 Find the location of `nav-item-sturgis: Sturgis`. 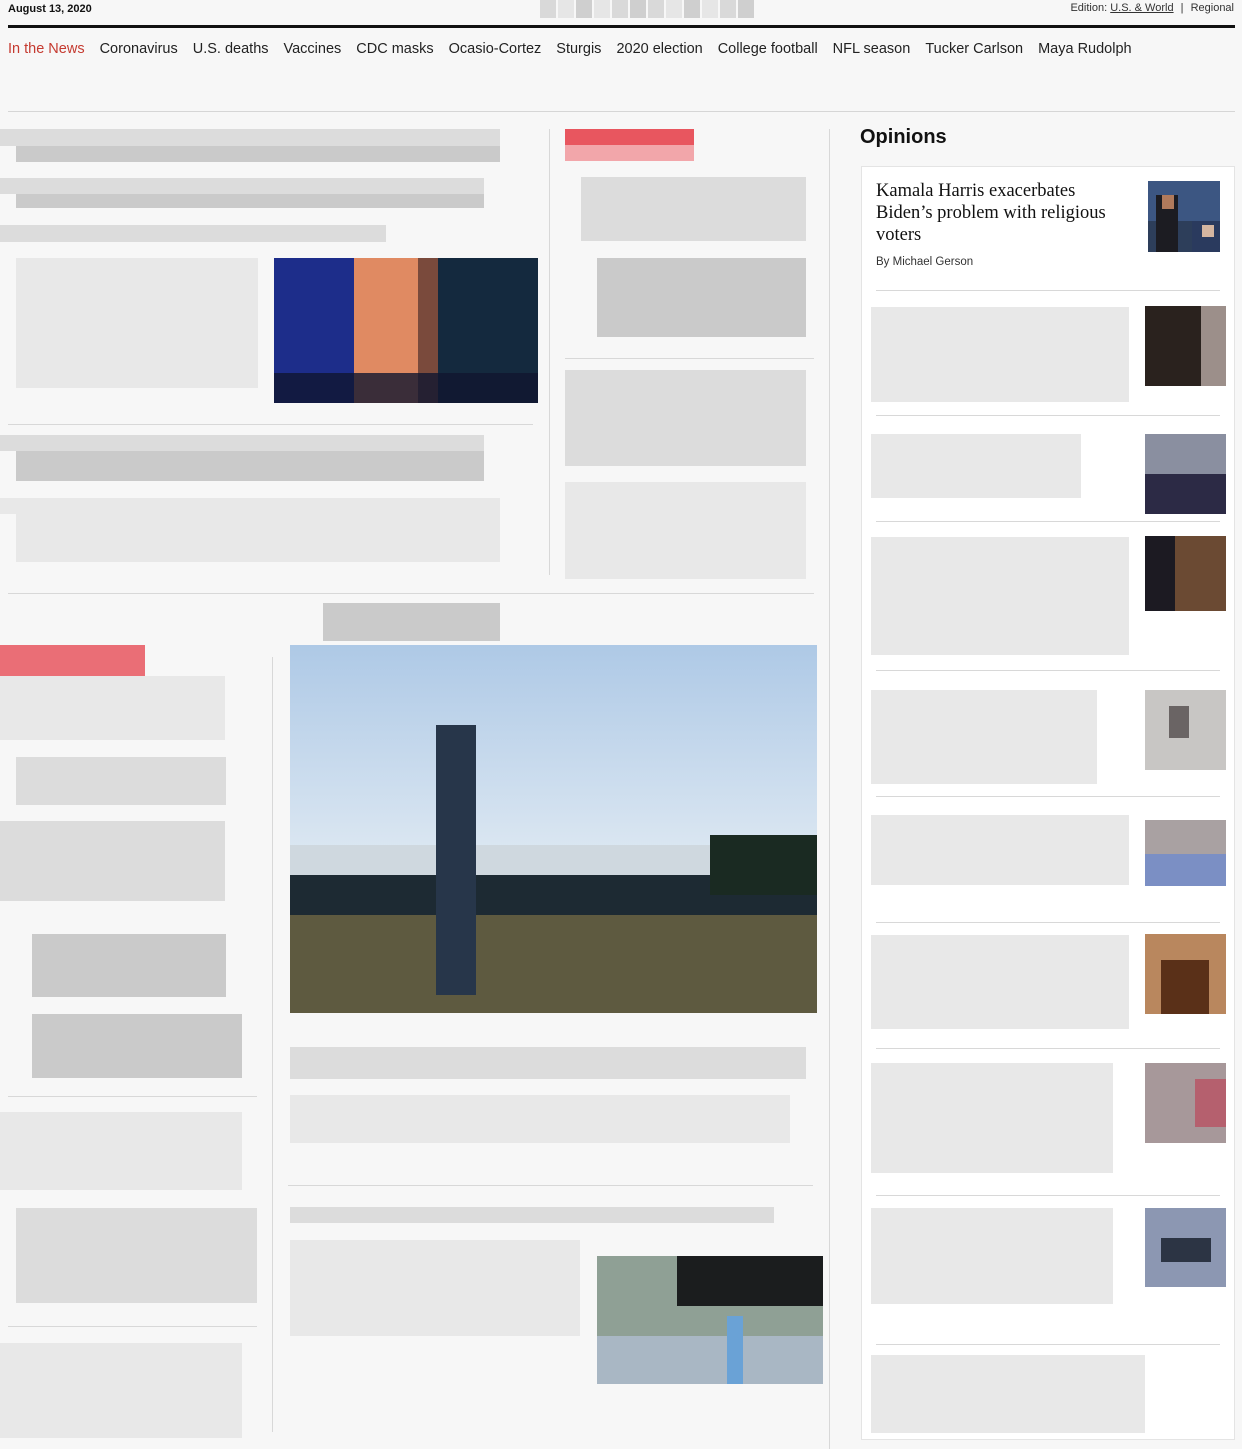

nav-item-sturgis: Sturgis is located at coordinates (578, 49).